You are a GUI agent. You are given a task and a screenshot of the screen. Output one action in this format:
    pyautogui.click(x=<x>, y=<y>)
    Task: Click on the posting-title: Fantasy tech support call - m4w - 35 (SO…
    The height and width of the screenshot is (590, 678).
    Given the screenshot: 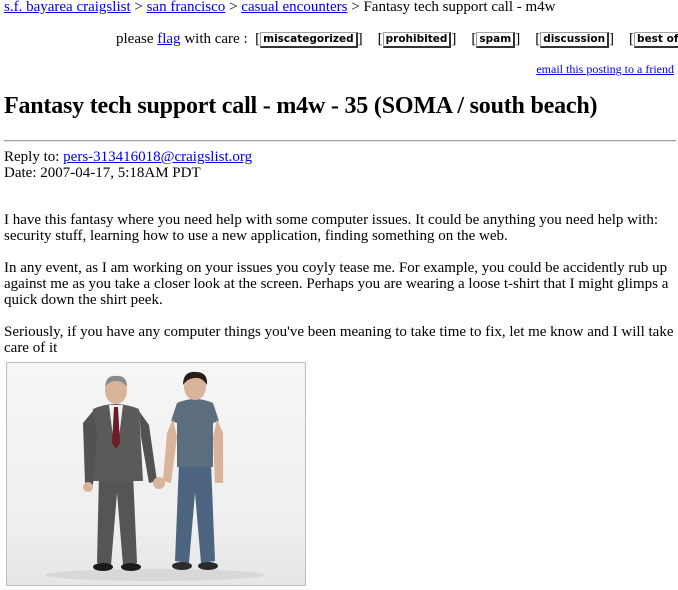 What is the action you would take?
    pyautogui.click(x=301, y=106)
    